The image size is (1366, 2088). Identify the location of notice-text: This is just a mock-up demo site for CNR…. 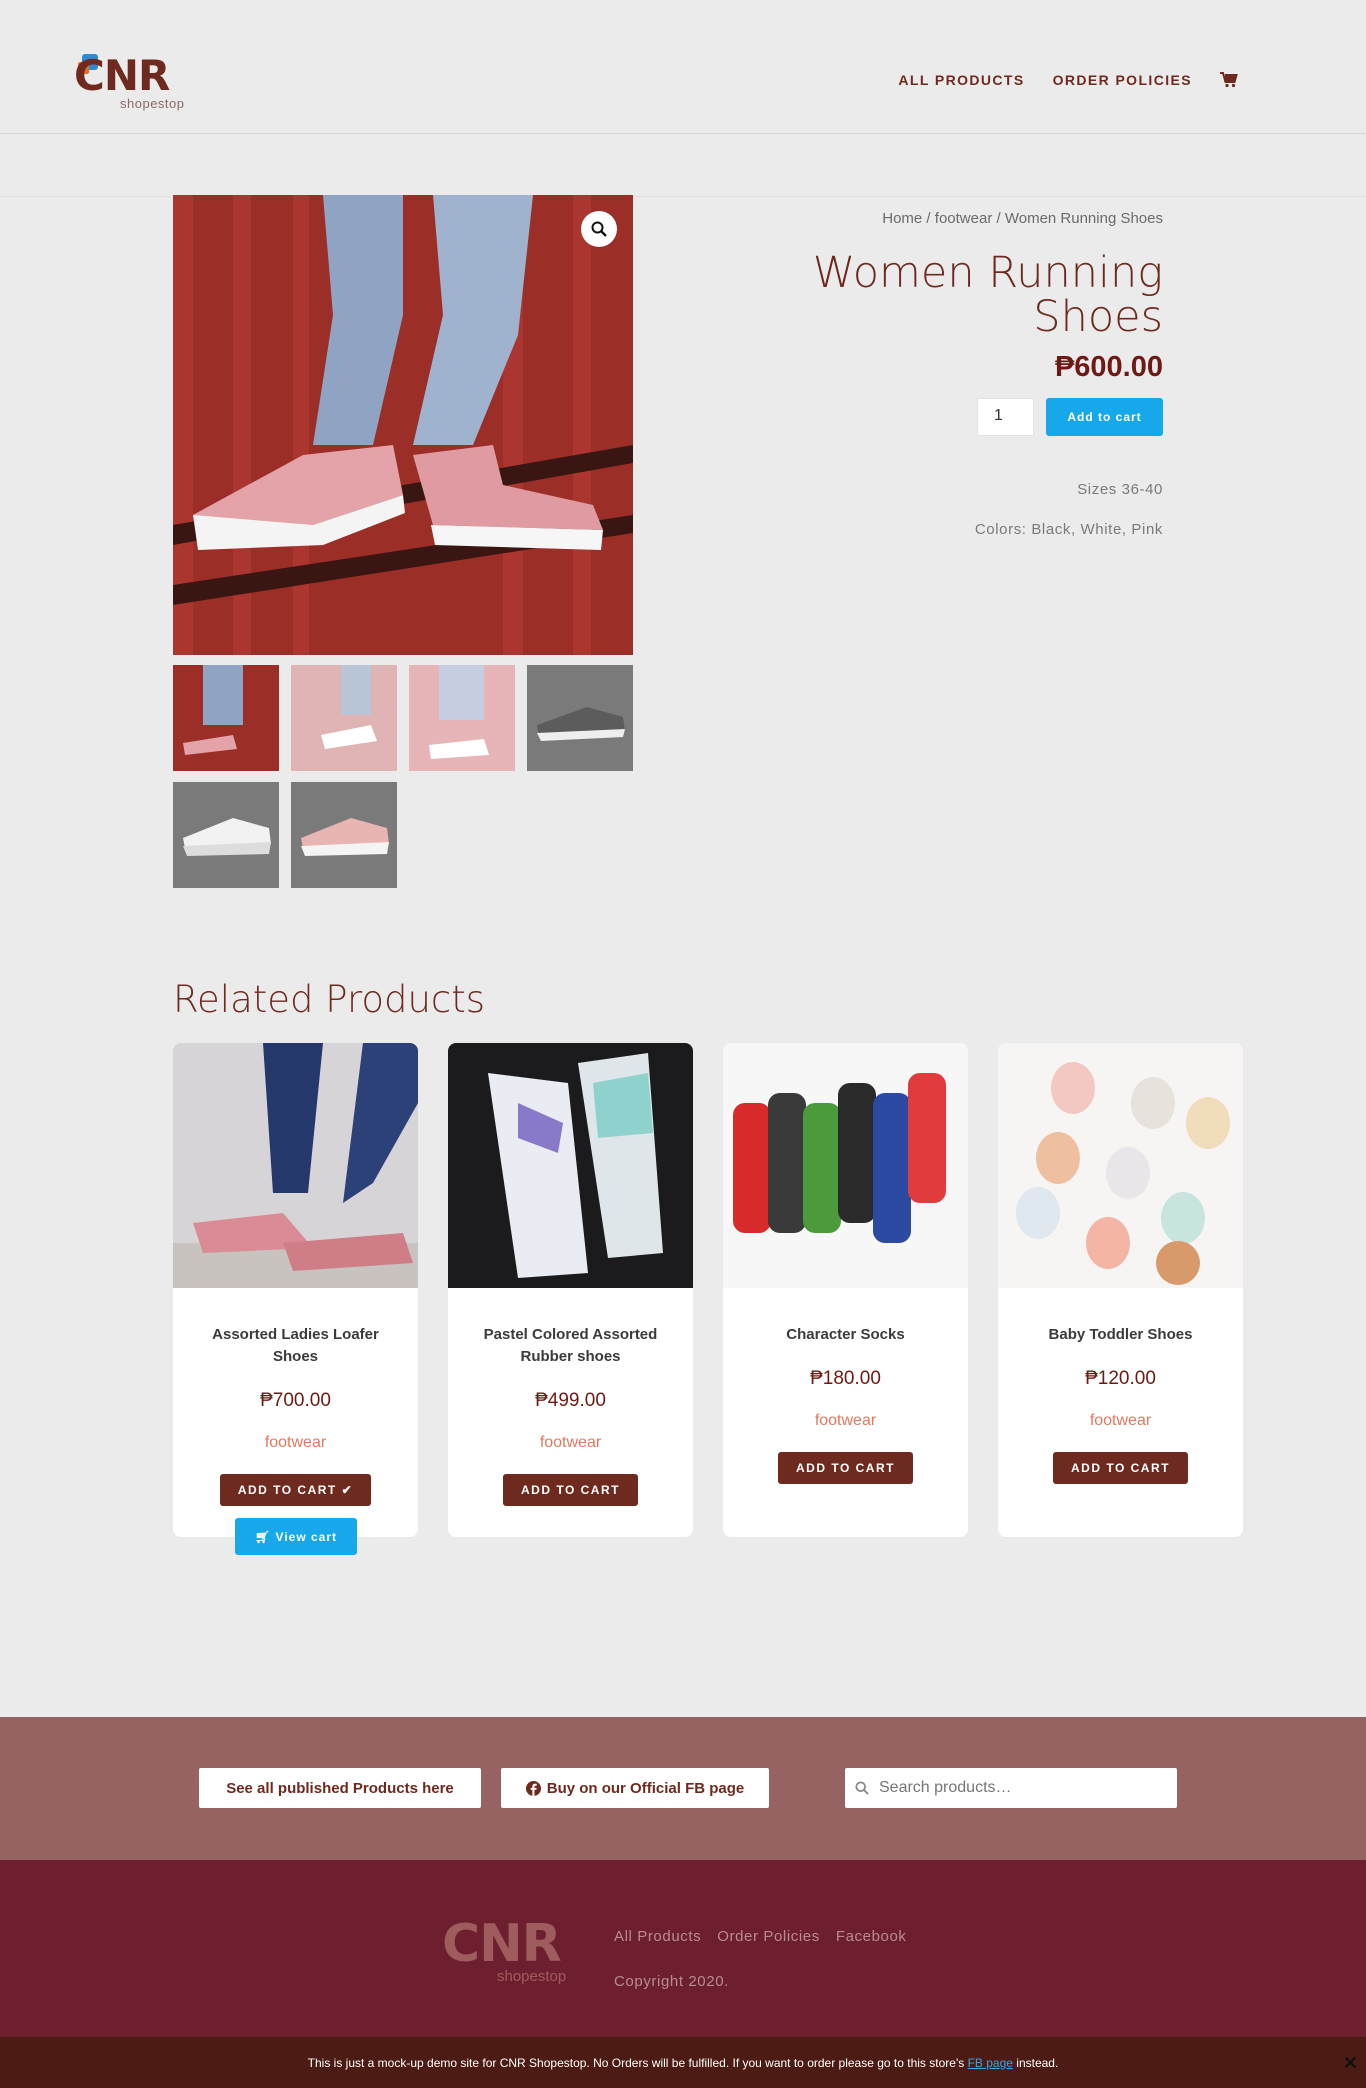
(637, 2063).